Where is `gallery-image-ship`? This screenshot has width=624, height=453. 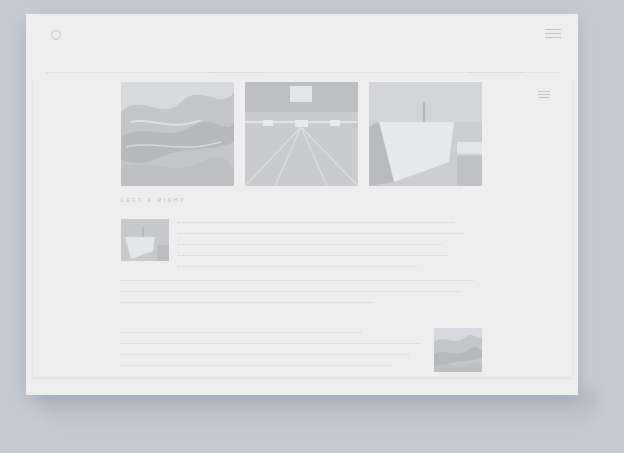 gallery-image-ship is located at coordinates (425, 134).